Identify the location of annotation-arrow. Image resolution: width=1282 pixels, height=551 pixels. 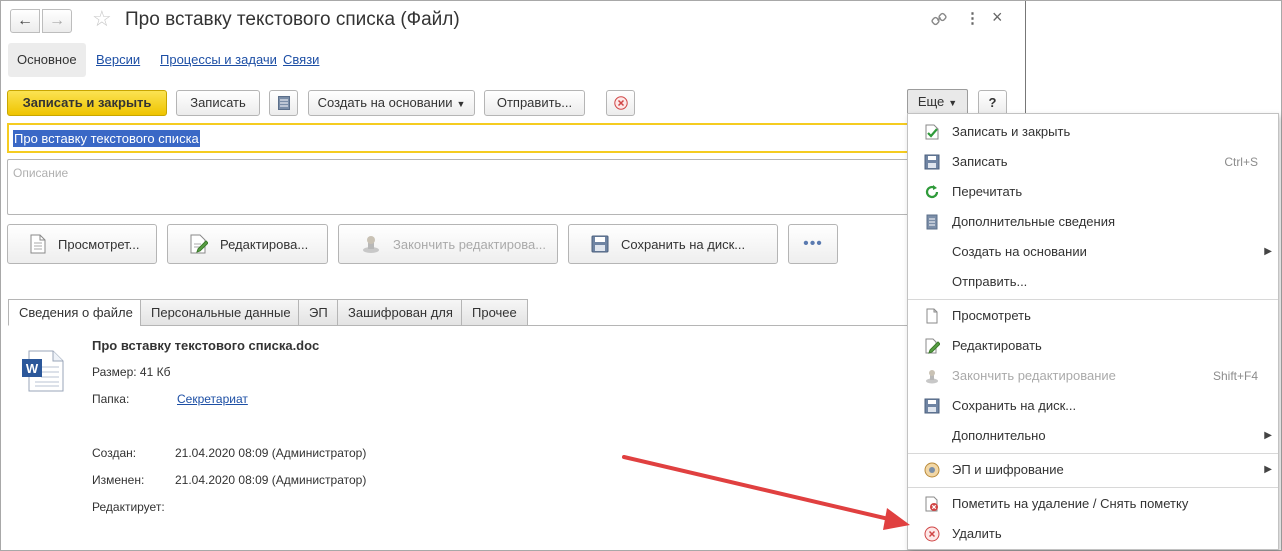
(766, 492).